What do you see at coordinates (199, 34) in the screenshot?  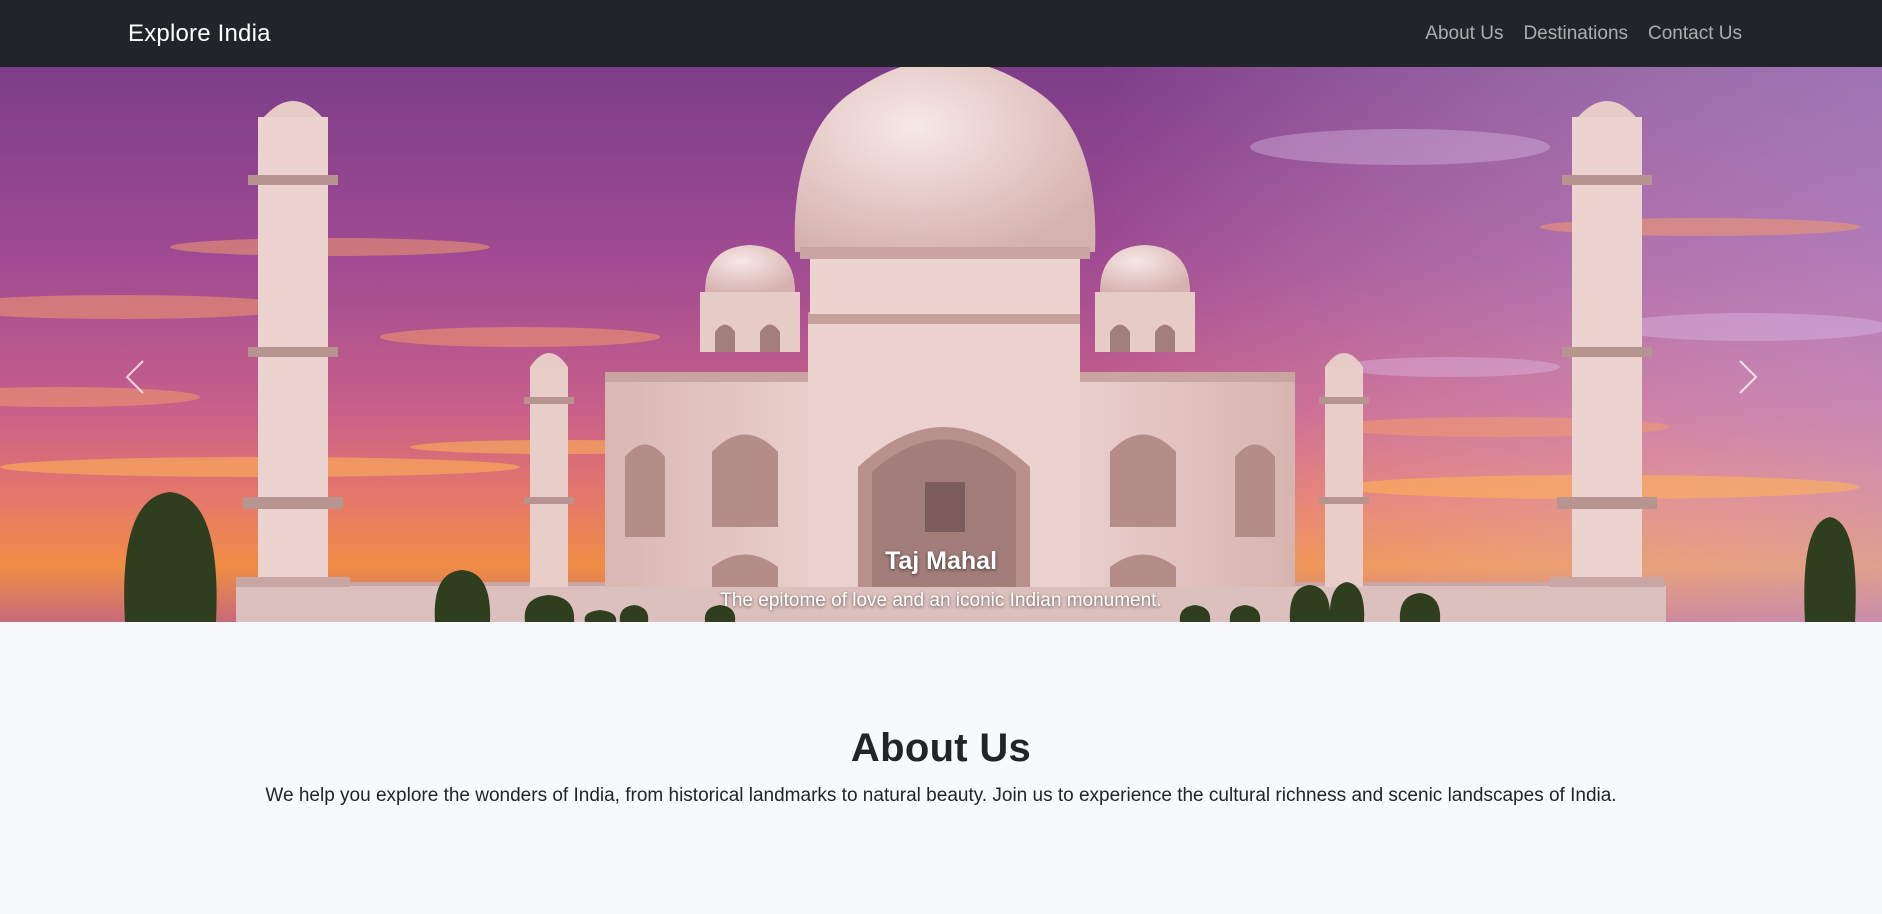 I see `brand-logo: Explore India` at bounding box center [199, 34].